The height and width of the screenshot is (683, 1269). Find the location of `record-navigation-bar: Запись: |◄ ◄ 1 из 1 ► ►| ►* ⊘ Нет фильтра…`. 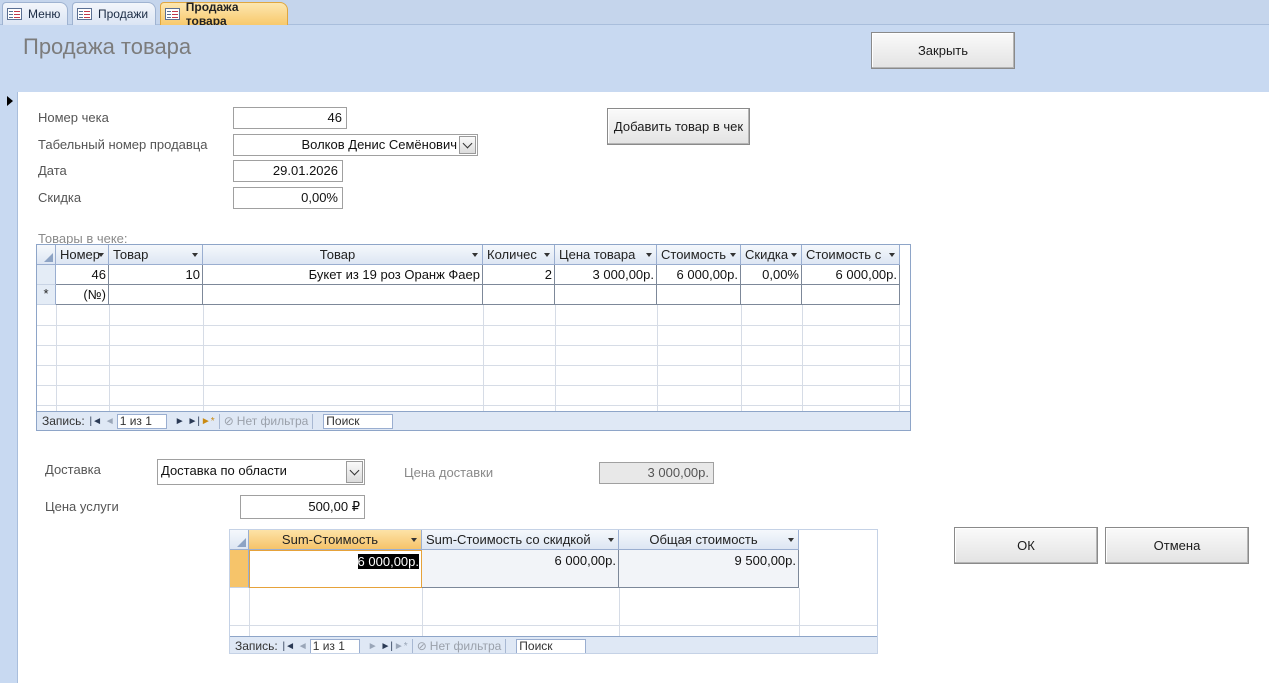

record-navigation-bar: Запись: |◄ ◄ 1 из 1 ► ►| ►* ⊘ Нет фильтра… is located at coordinates (473, 420).